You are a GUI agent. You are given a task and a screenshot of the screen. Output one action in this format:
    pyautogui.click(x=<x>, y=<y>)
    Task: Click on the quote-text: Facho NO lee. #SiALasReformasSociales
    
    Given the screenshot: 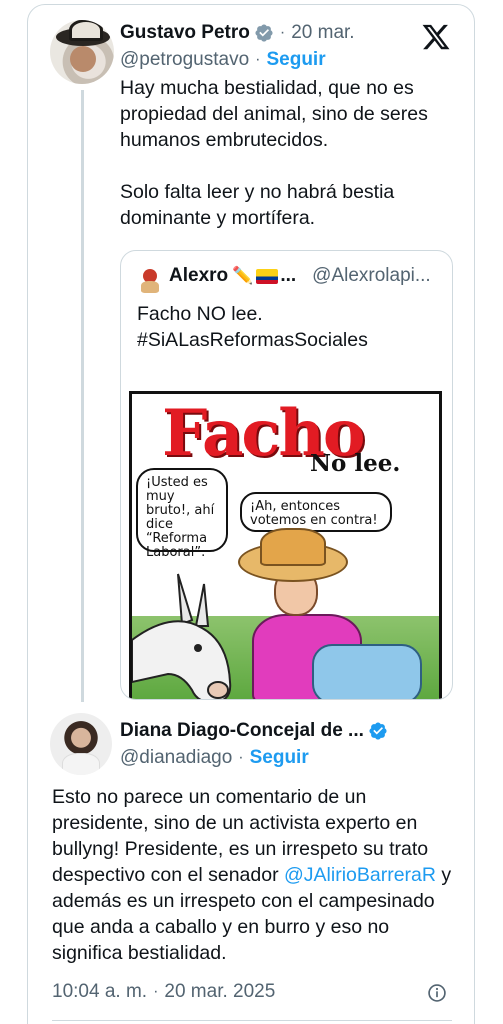 What is the action you would take?
    pyautogui.click(x=252, y=327)
    